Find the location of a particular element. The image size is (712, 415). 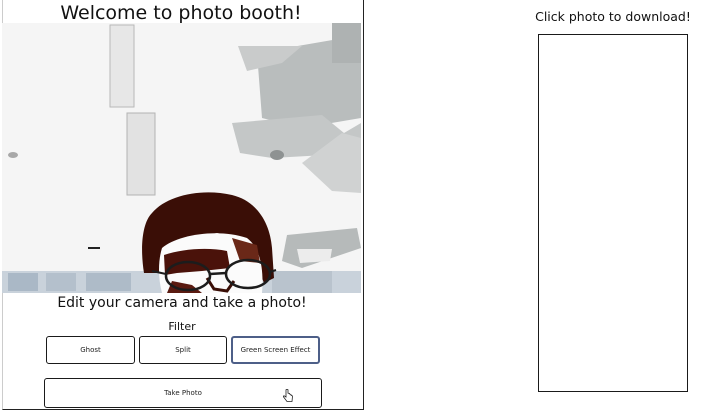

pointer-cursor-icon is located at coordinates (288, 395).